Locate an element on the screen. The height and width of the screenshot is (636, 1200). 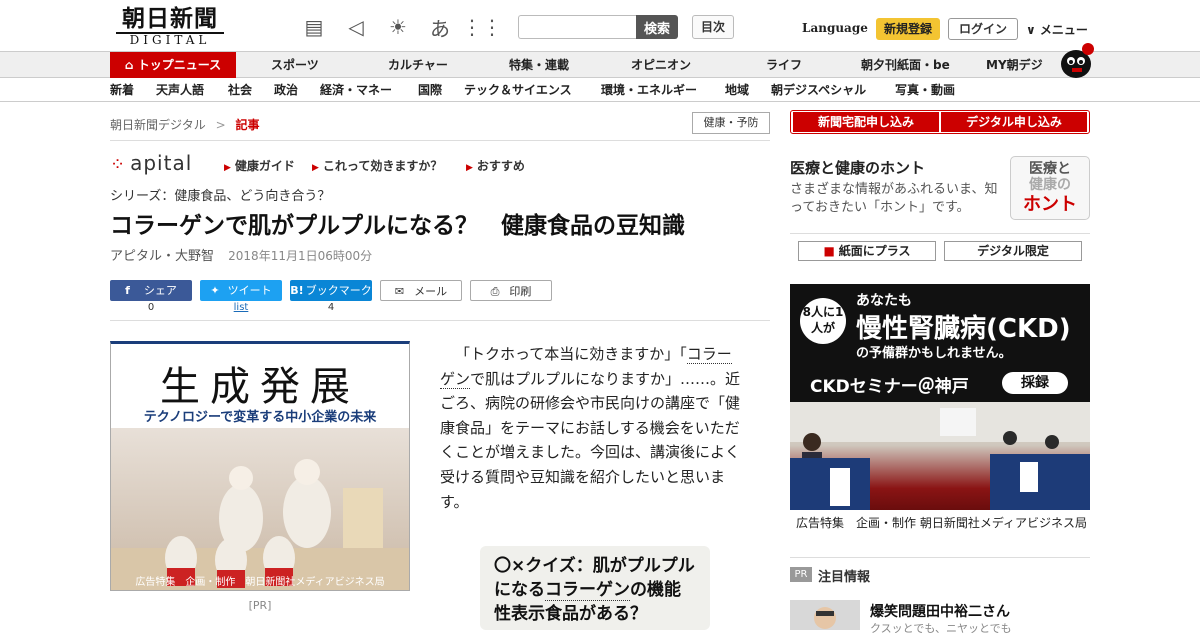
subnav-society: 社会 is located at coordinates (240, 90).